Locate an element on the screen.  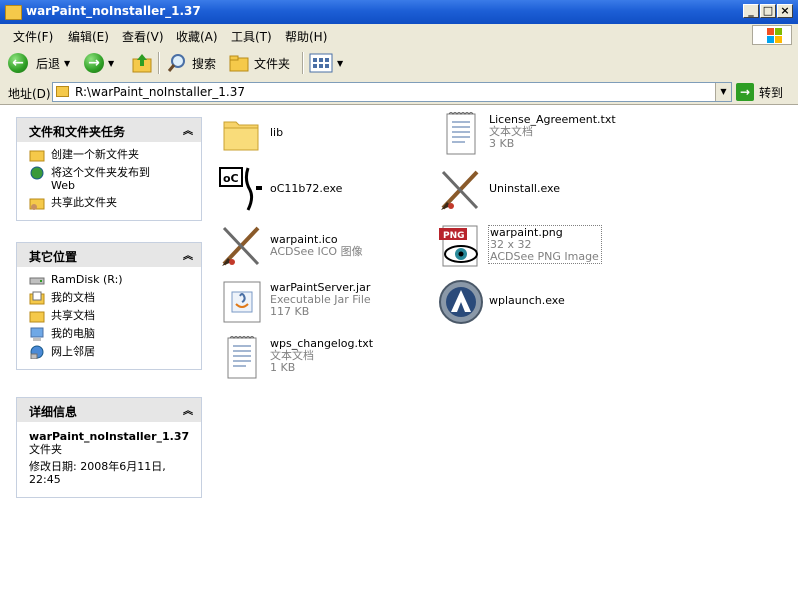
file-item: warpaint.ico ACDSee ICO 图像 is located at coordinates (323, 246).